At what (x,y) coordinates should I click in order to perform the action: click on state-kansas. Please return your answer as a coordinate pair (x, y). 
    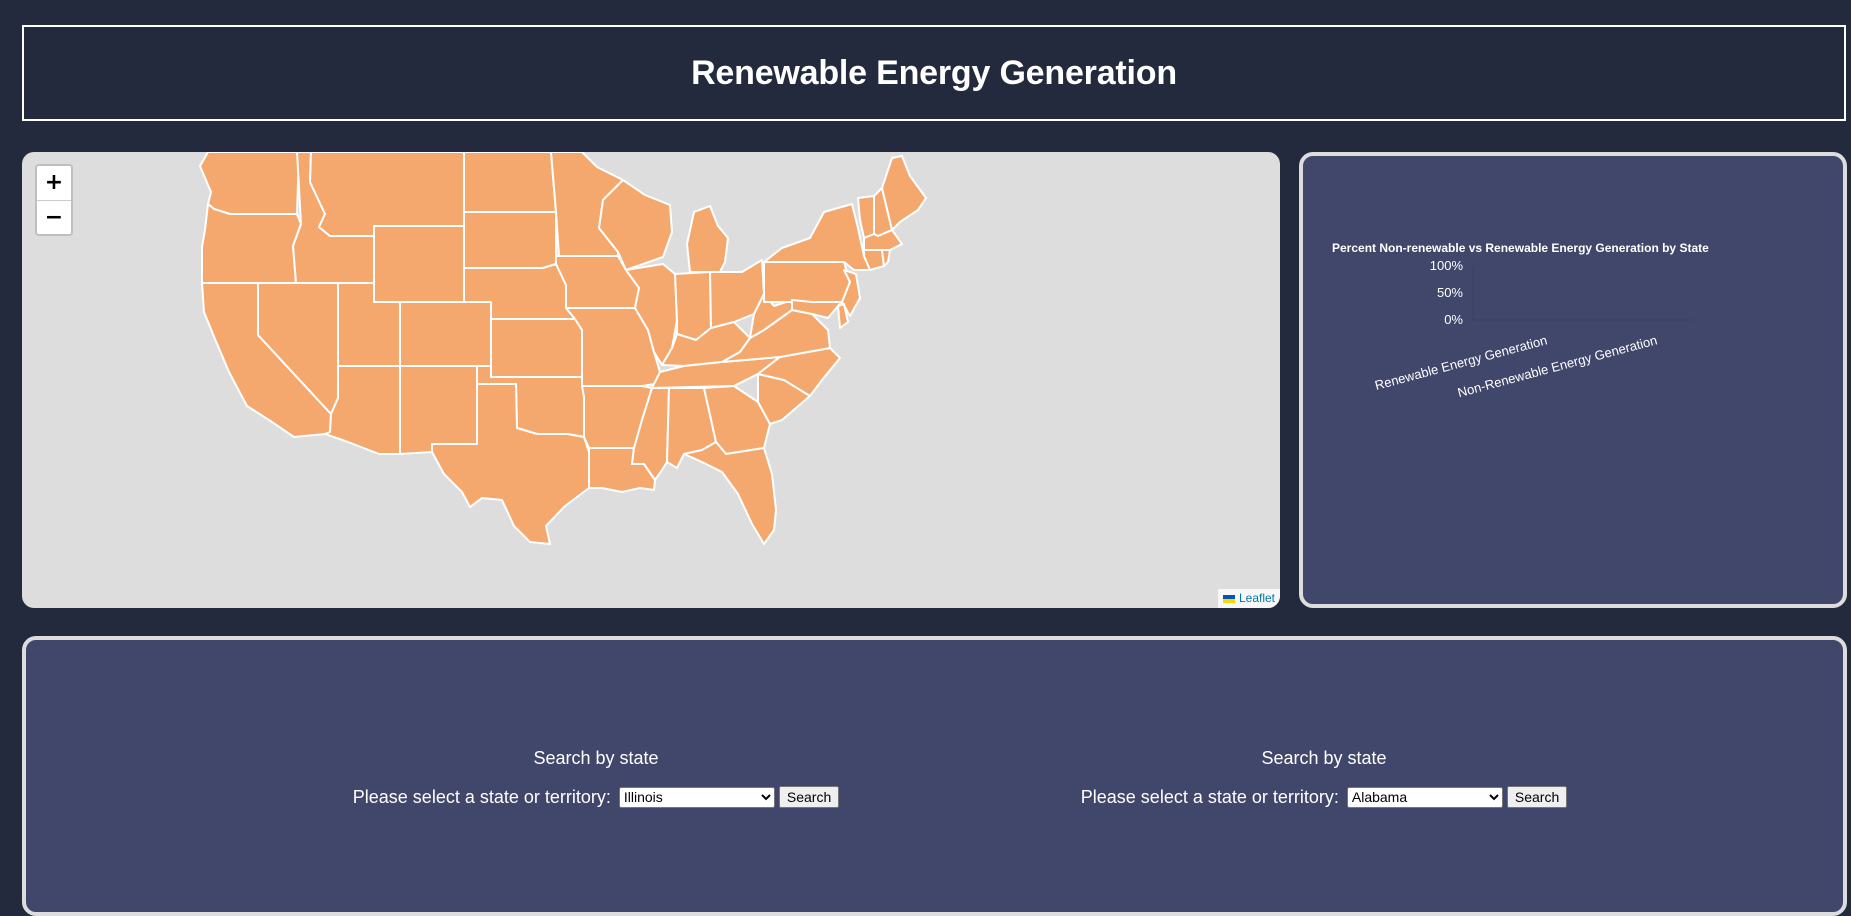
    Looking at the image, I should click on (536, 348).